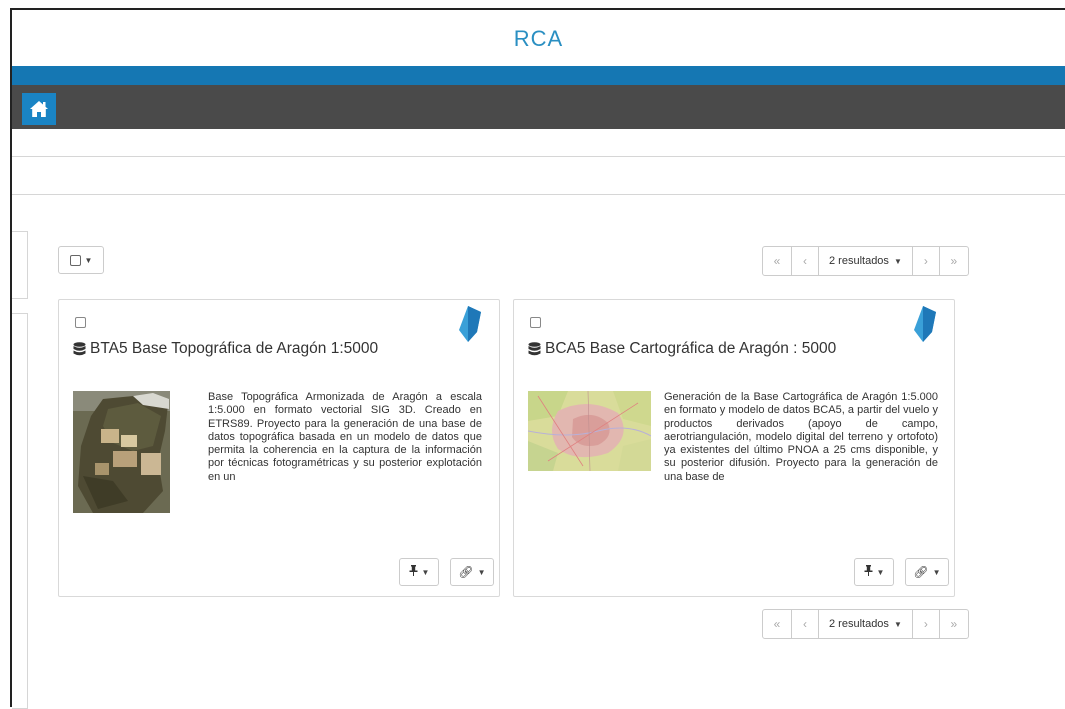 This screenshot has width=1065, height=709. I want to click on side-panel, so click(20, 511).